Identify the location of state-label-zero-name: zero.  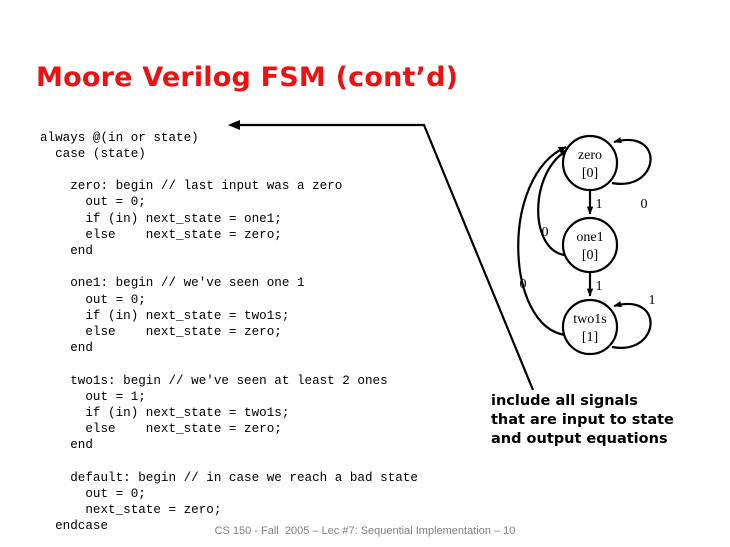
(590, 155).